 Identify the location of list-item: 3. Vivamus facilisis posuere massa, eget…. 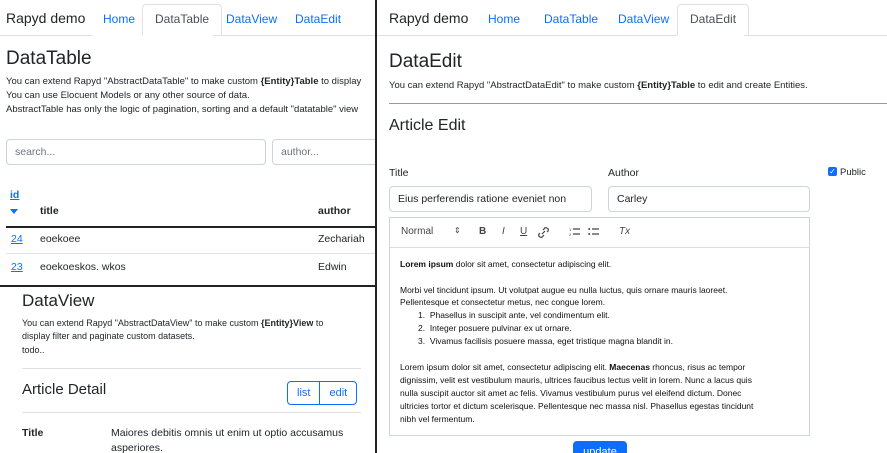
(545, 341).